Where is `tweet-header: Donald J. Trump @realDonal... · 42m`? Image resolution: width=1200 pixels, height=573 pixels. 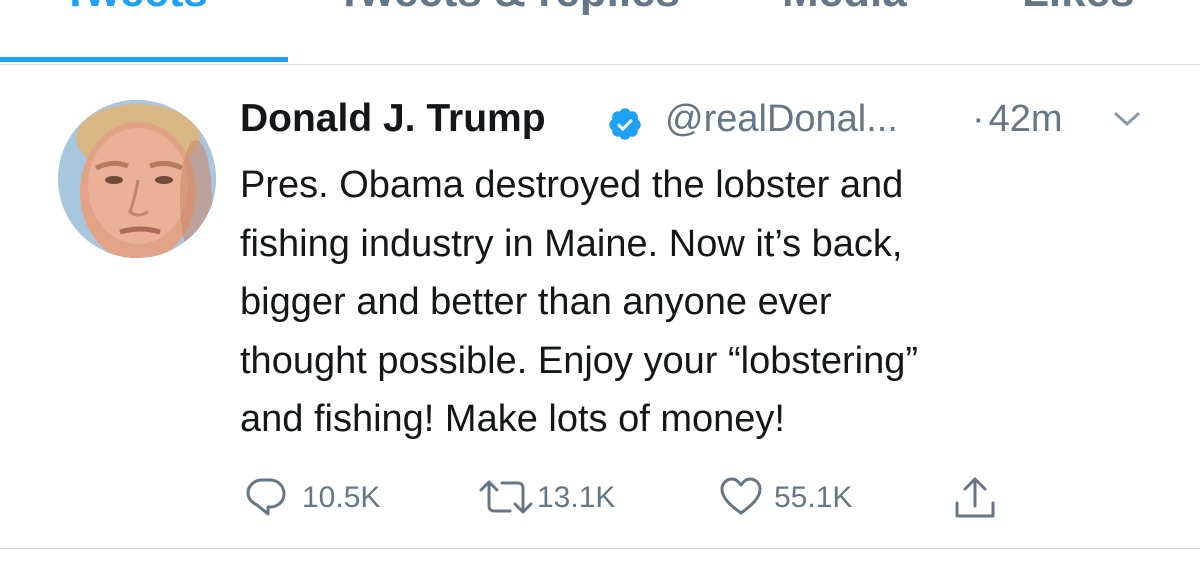 tweet-header: Donald J. Trump @realDonal... · 42m is located at coordinates (705, 120).